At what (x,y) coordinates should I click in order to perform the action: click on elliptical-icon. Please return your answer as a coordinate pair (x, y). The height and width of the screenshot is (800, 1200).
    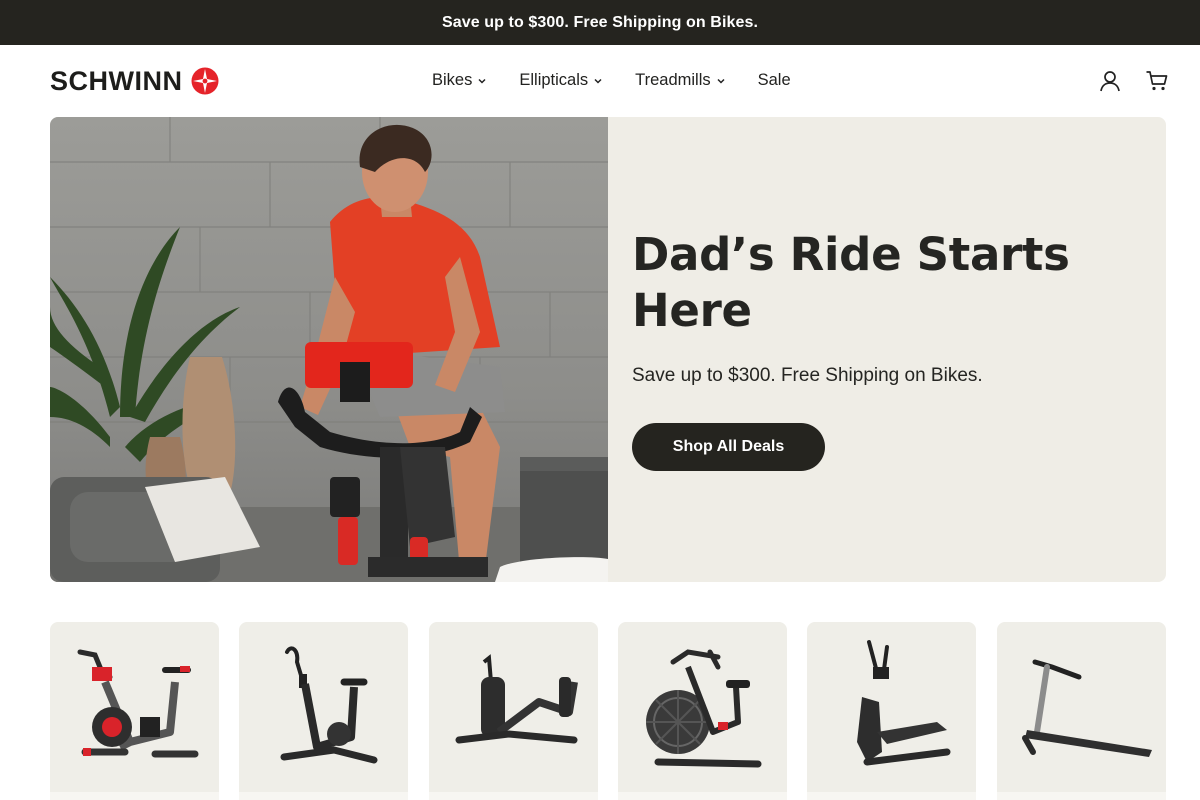
    Looking at the image, I should click on (904, 703).